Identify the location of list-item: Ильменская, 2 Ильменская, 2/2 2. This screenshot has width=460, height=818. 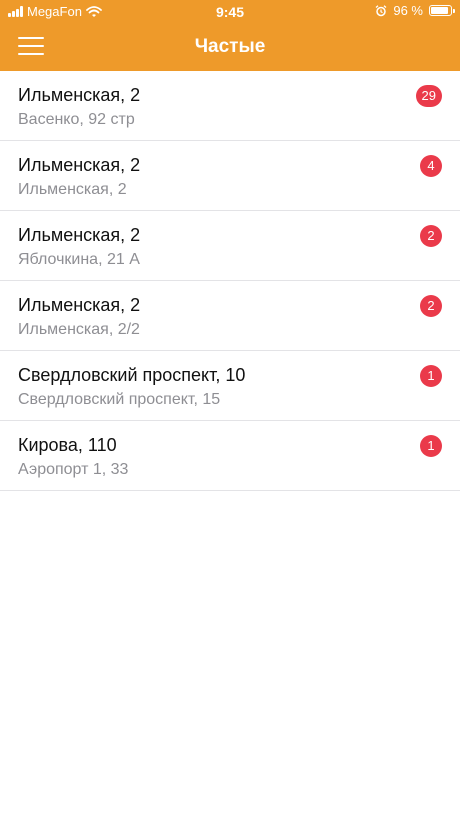
(230, 316).